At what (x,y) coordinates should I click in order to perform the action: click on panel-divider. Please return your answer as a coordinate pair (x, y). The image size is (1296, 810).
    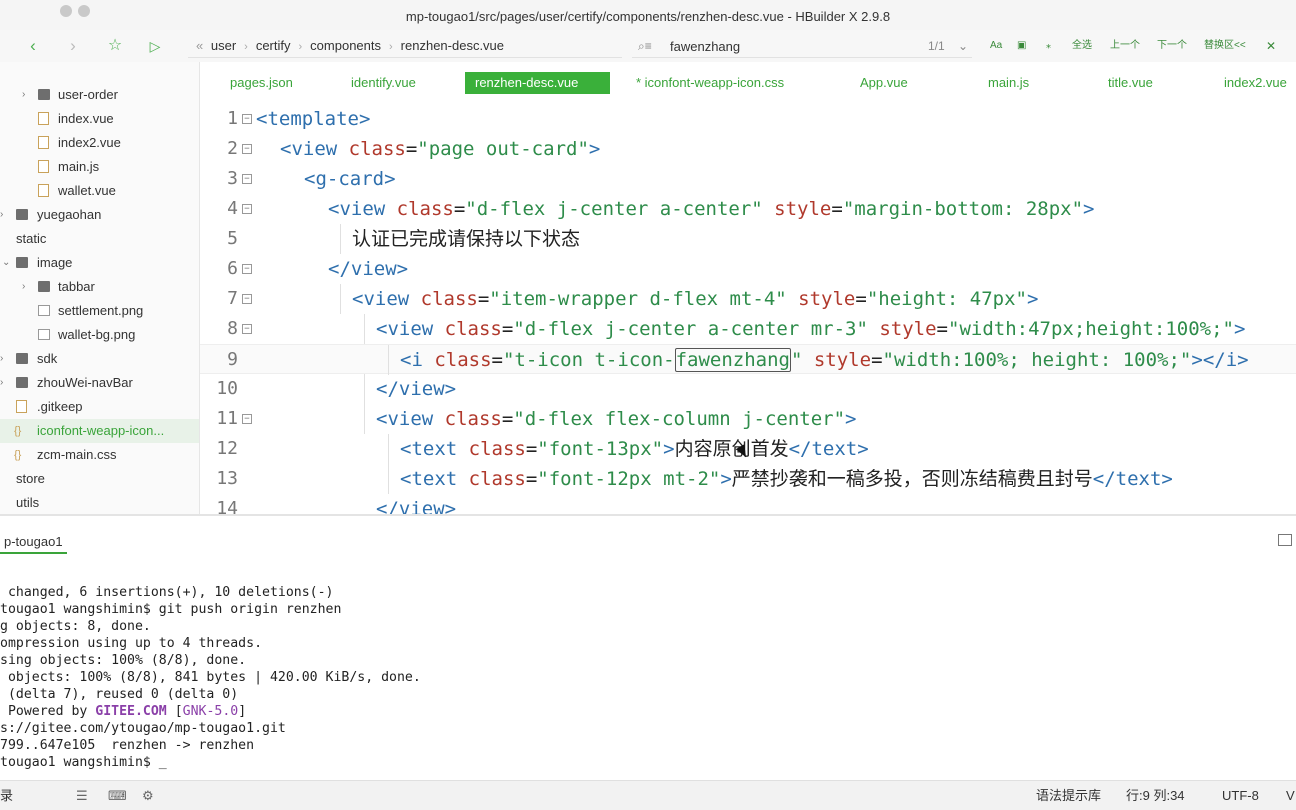
    Looking at the image, I should click on (648, 515).